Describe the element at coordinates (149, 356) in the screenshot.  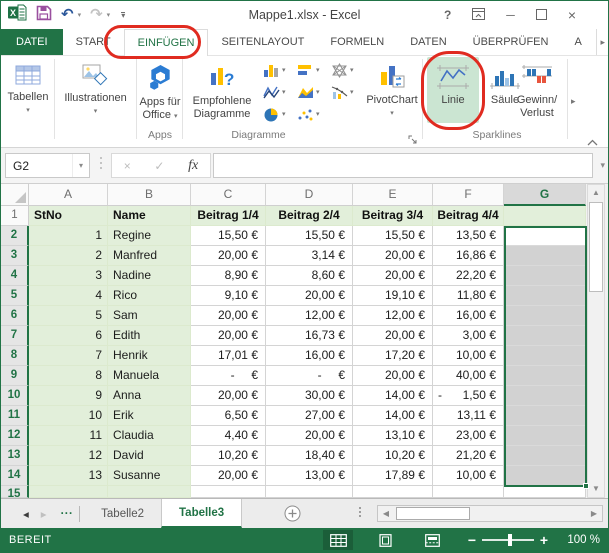
I see `cell-B8: Henrik` at that location.